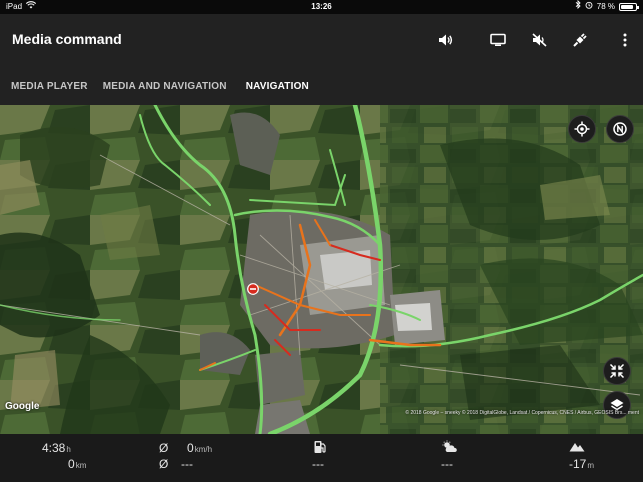 Image resolution: width=643 pixels, height=482 pixels. Describe the element at coordinates (81, 465) in the screenshot. I see `trip-distance-unit: km` at that location.